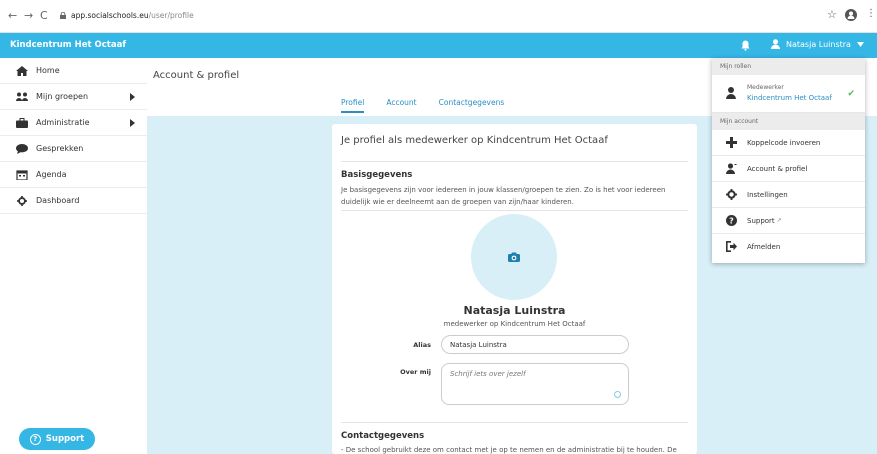 The height and width of the screenshot is (454, 877). I want to click on support-button-label: Support, so click(65, 439).